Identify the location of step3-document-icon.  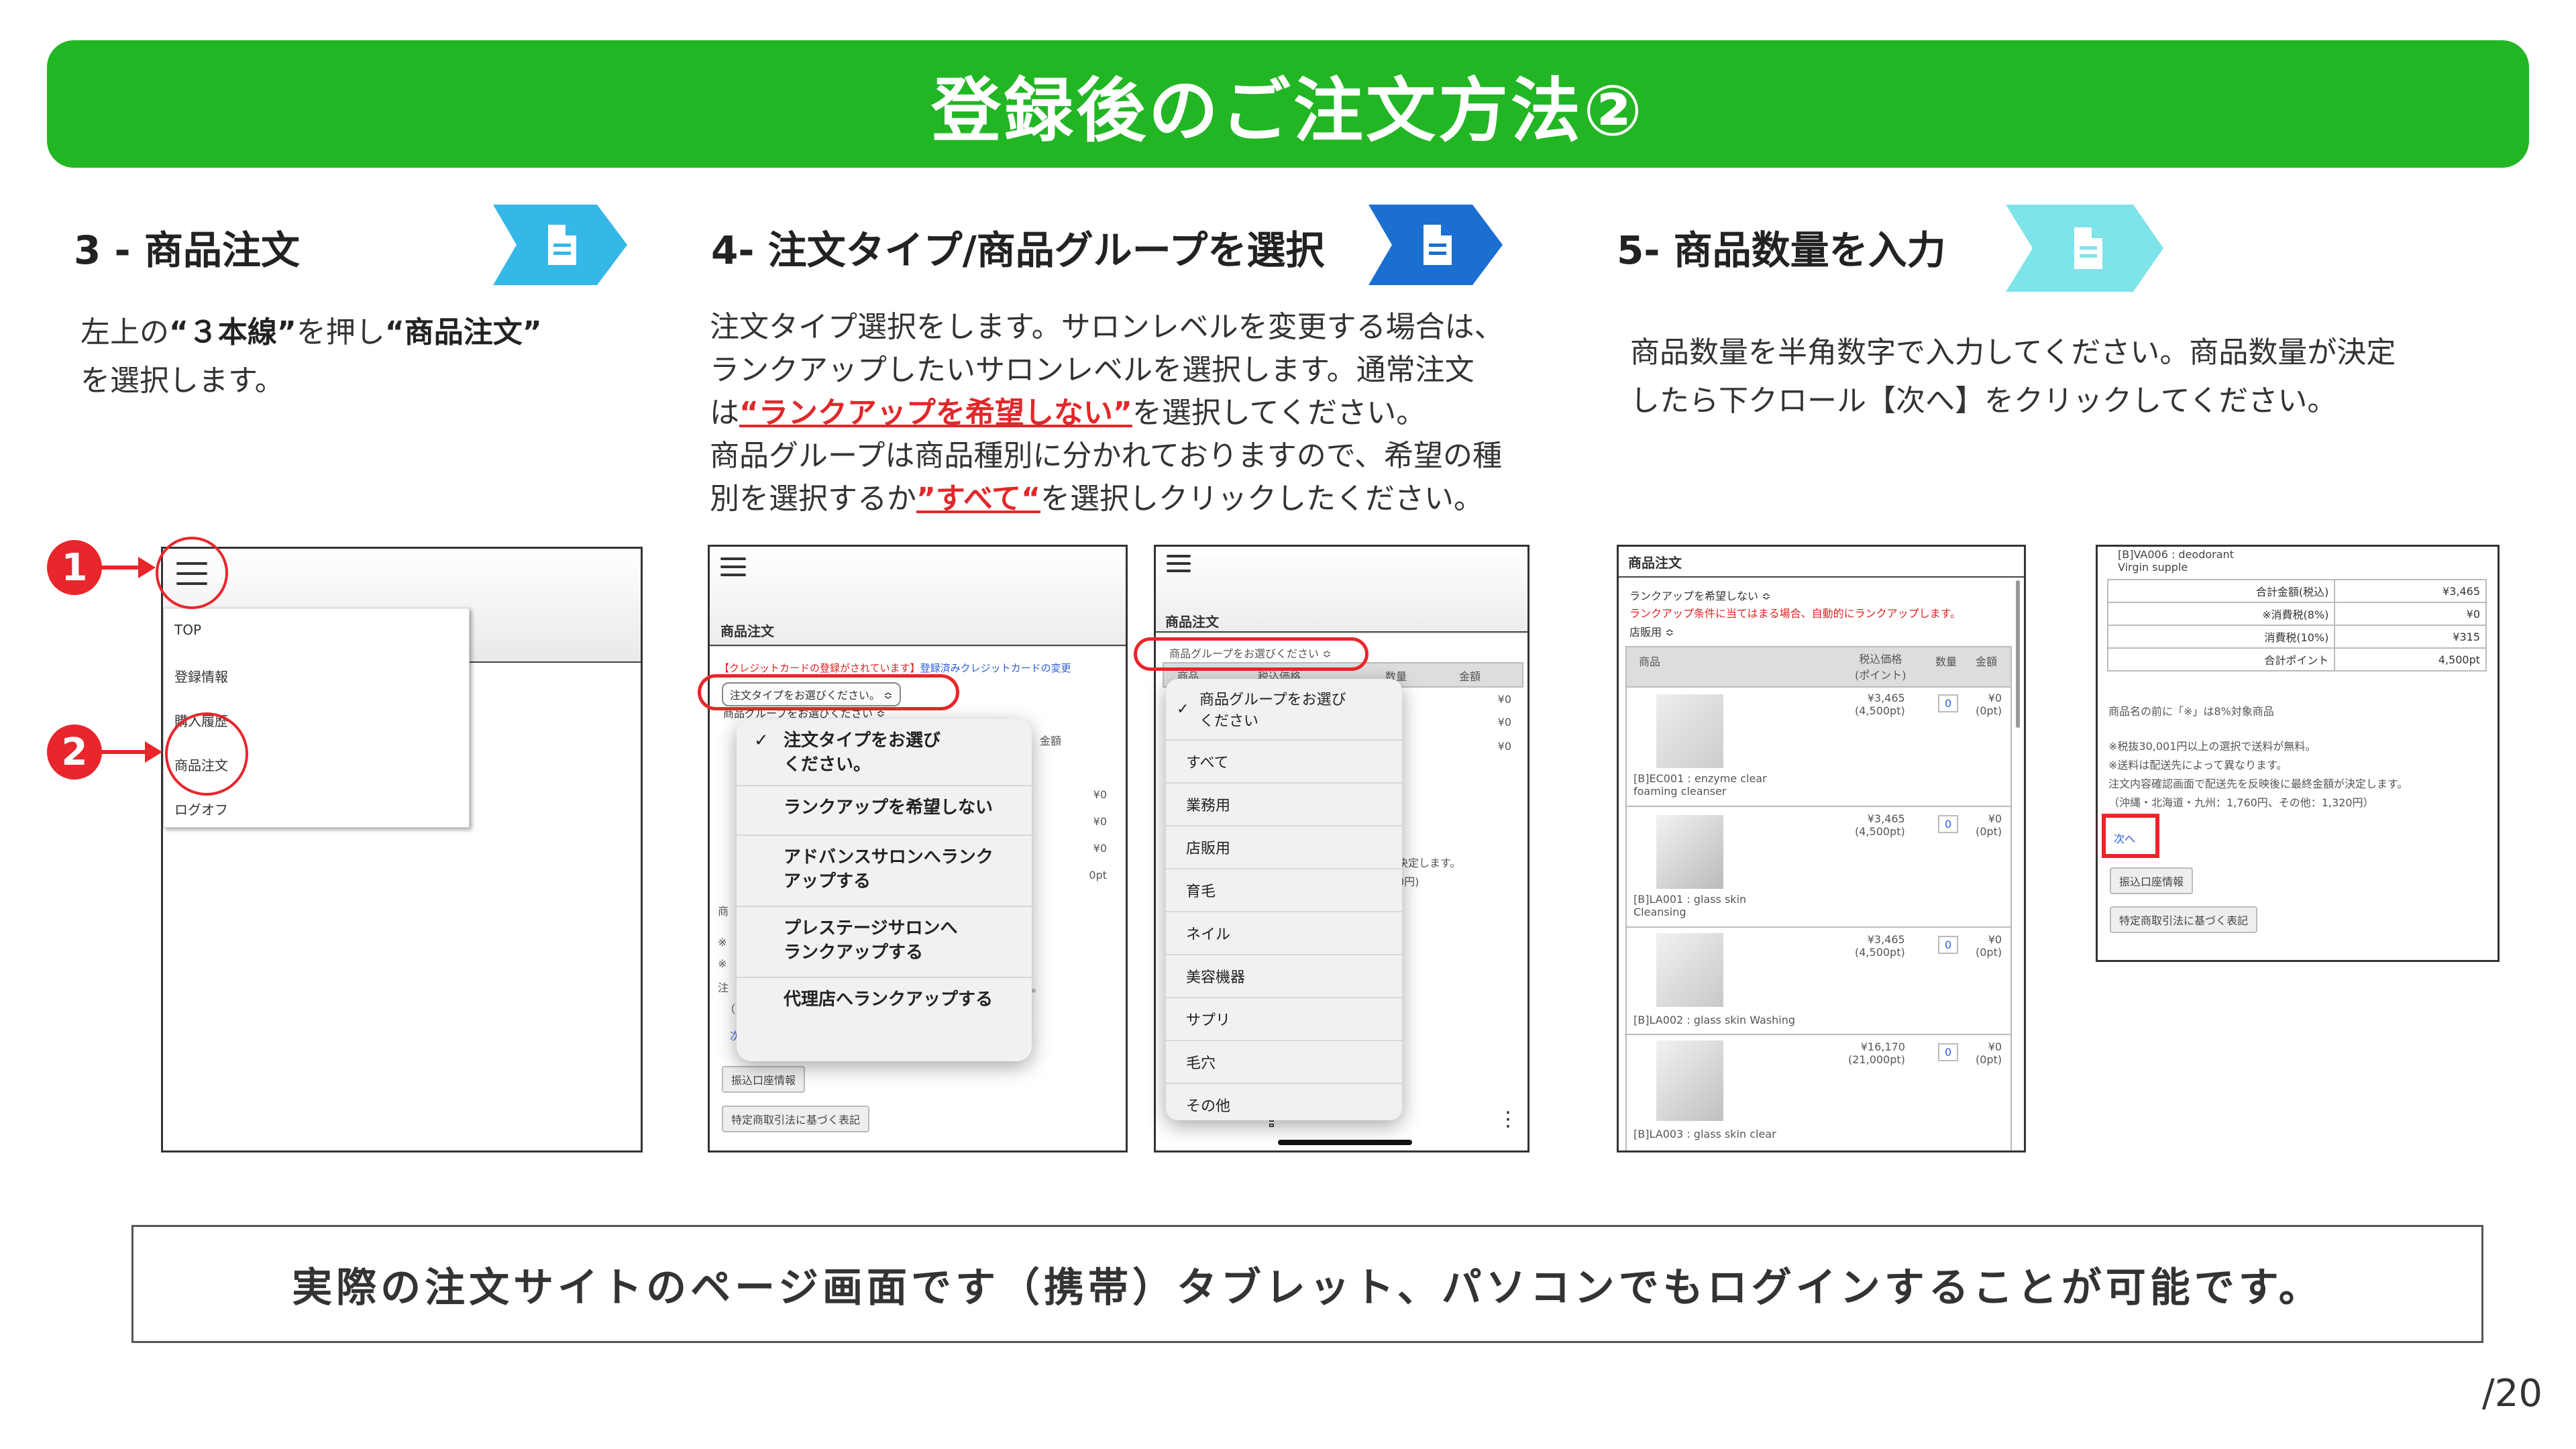
(560, 245).